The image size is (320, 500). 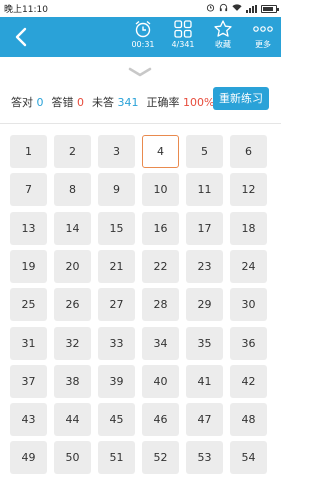 What do you see at coordinates (270, 8) in the screenshot?
I see `battery-icon` at bounding box center [270, 8].